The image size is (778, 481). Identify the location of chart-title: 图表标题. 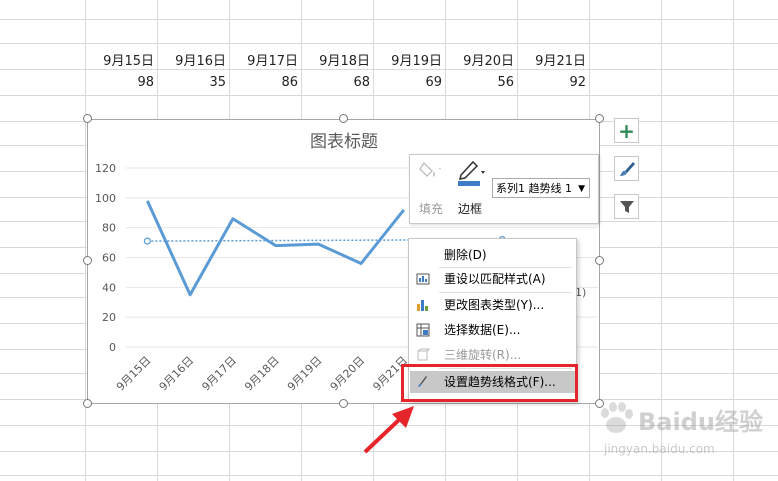
(344, 142).